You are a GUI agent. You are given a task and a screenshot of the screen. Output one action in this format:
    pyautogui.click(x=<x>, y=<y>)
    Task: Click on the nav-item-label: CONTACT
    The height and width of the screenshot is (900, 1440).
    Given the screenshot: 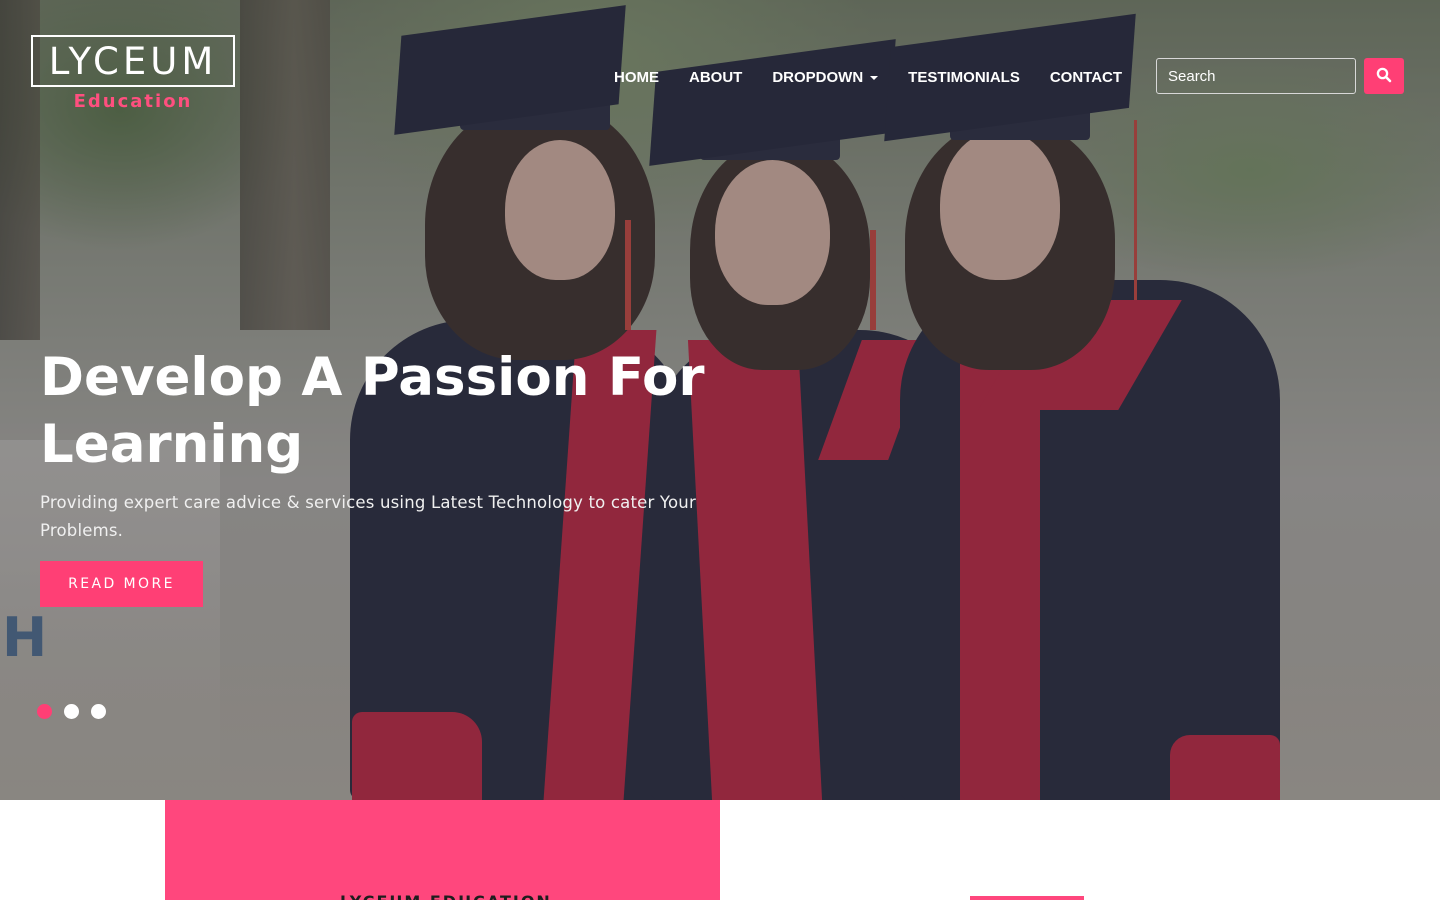 What is the action you would take?
    pyautogui.click(x=1086, y=77)
    